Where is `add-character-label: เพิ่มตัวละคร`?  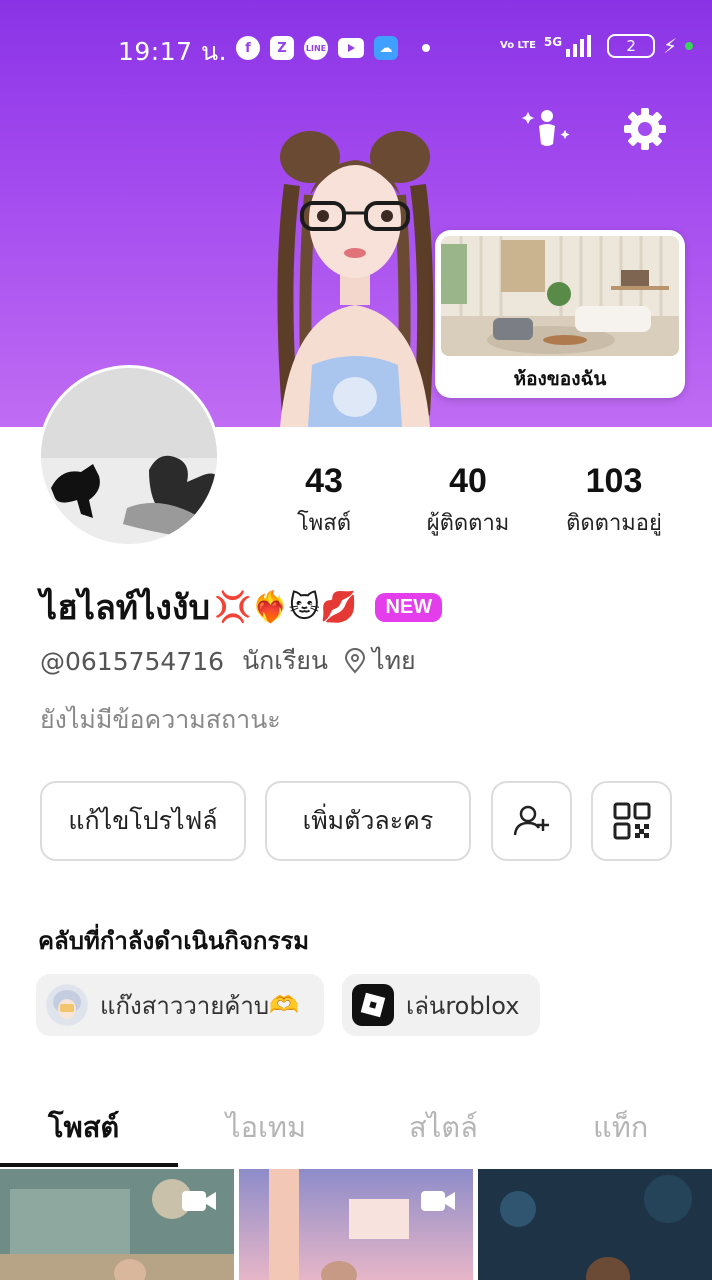 add-character-label: เพิ่มตัวละคร is located at coordinates (368, 820).